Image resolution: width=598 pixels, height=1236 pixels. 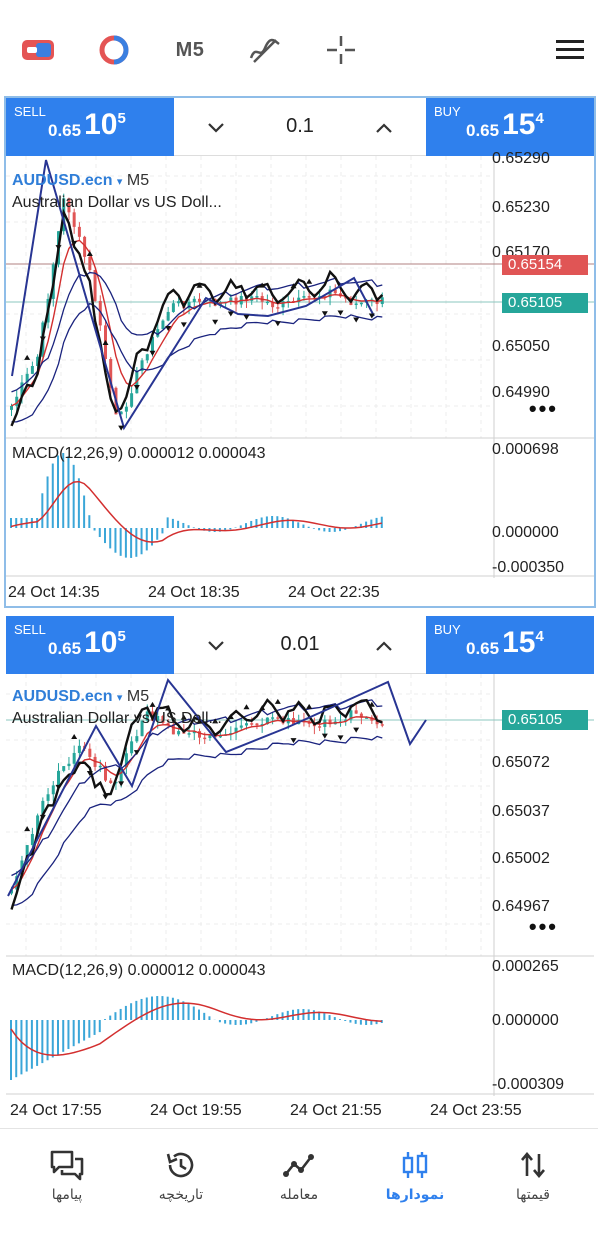 What do you see at coordinates (533, 1195) in the screenshot?
I see `nav-label: قیمتها` at bounding box center [533, 1195].